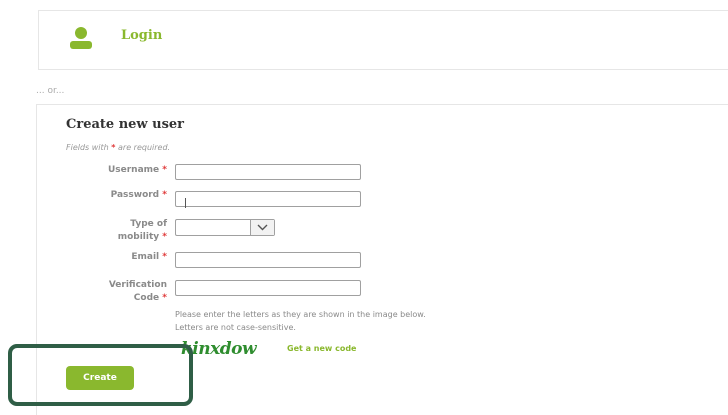 This screenshot has width=728, height=415. I want to click on verification-code-label: Verification Code *, so click(102, 292).